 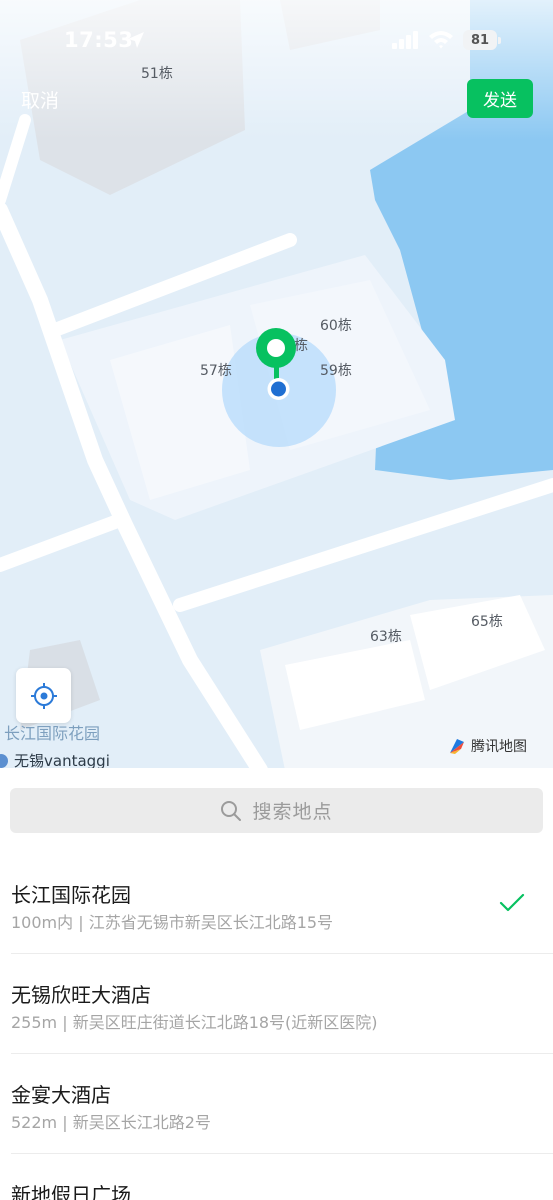 What do you see at coordinates (99, 40) in the screenshot?
I see `status-time: 17:53` at bounding box center [99, 40].